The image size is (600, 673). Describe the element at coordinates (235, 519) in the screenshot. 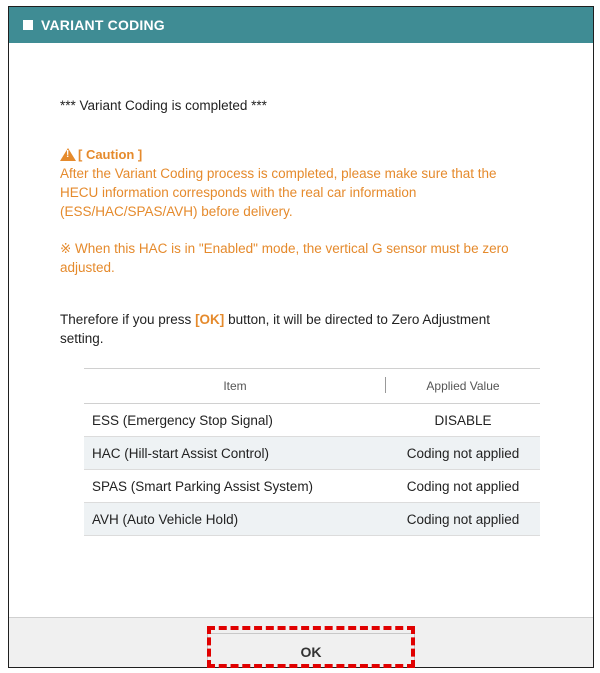

I see `row-item: AVH (Auto Vehicle Hold)` at that location.